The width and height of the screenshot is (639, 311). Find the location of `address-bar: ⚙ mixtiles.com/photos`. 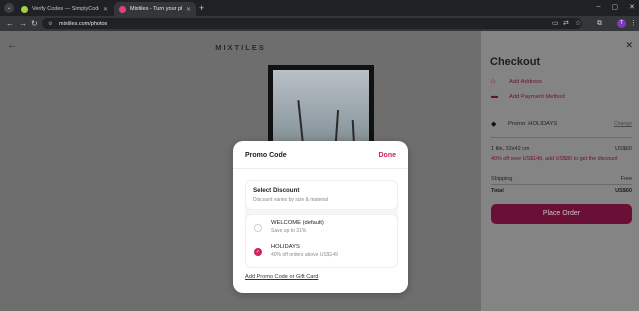

address-bar: ⚙ mixtiles.com/photos is located at coordinates (312, 23).